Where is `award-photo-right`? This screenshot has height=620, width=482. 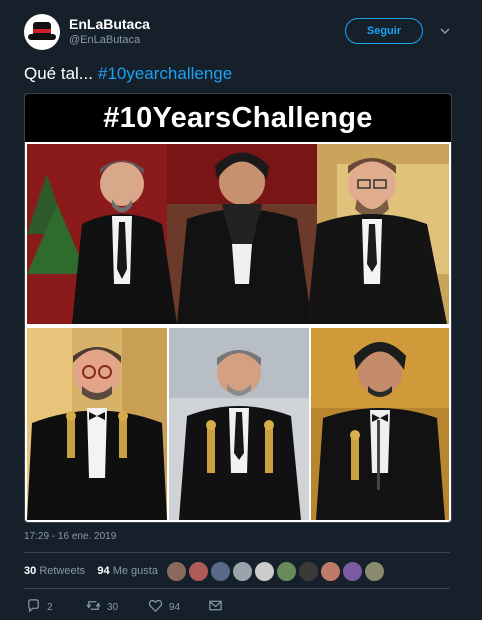
award-photo-right is located at coordinates (380, 424).